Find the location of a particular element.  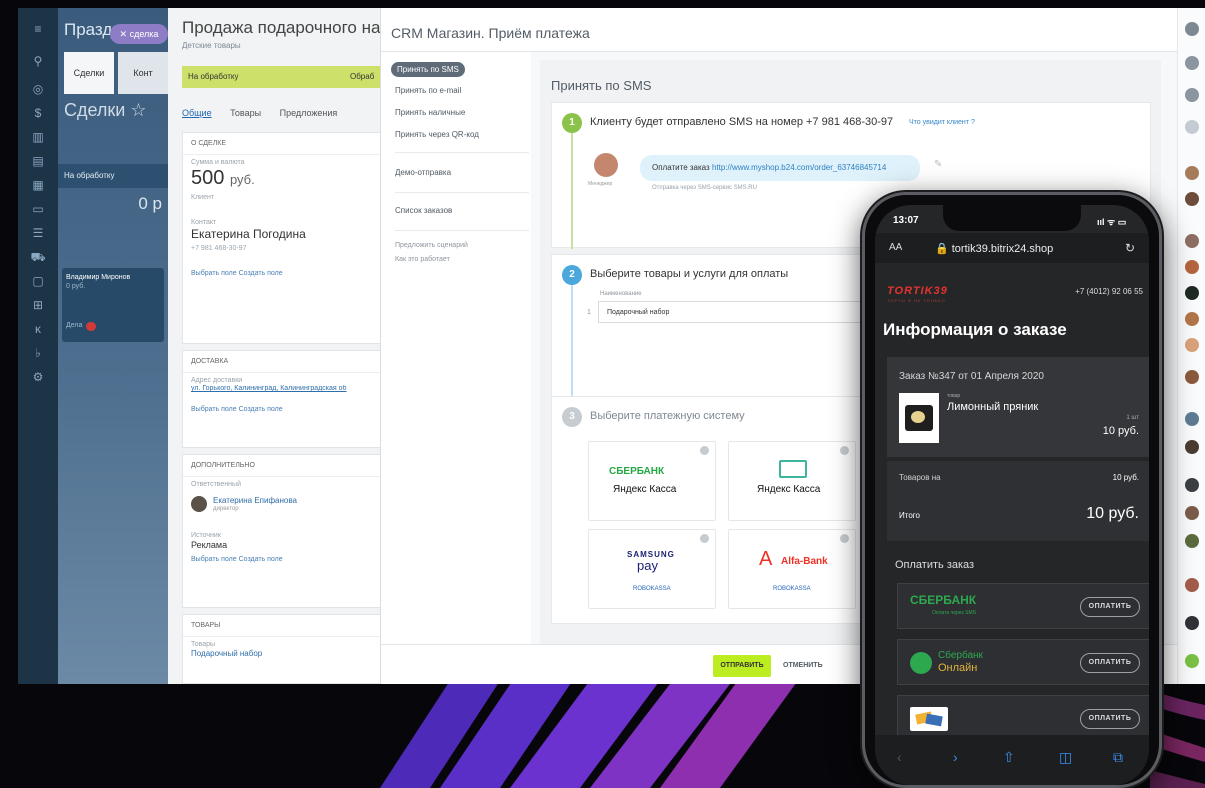

avatar-label: Менеджер is located at coordinates (600, 184).